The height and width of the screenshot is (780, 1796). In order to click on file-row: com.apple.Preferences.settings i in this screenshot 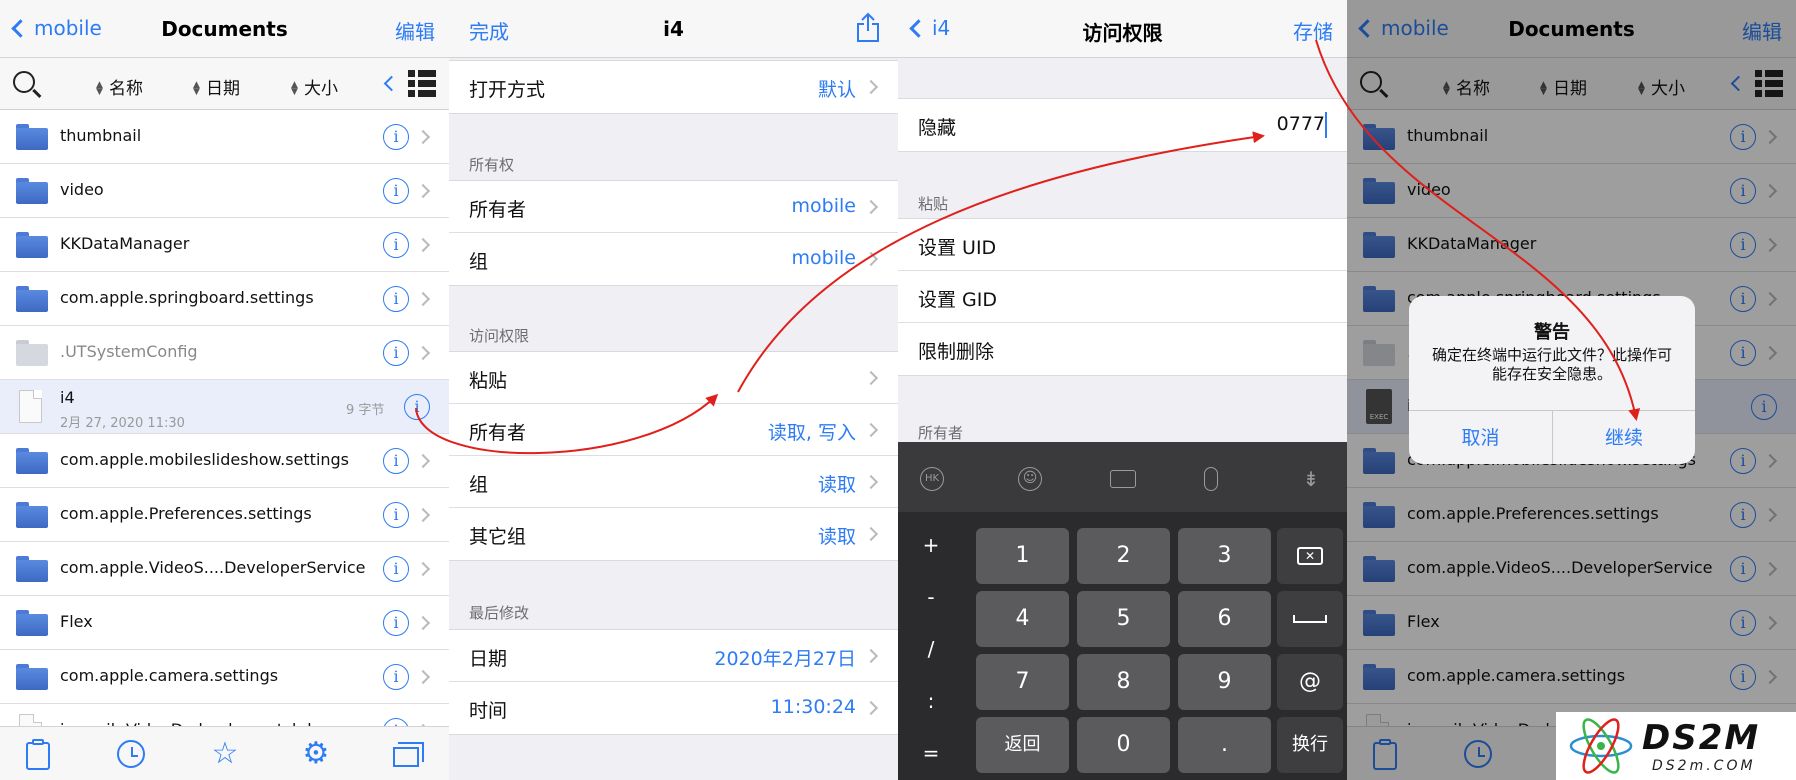, I will do `click(224, 515)`.